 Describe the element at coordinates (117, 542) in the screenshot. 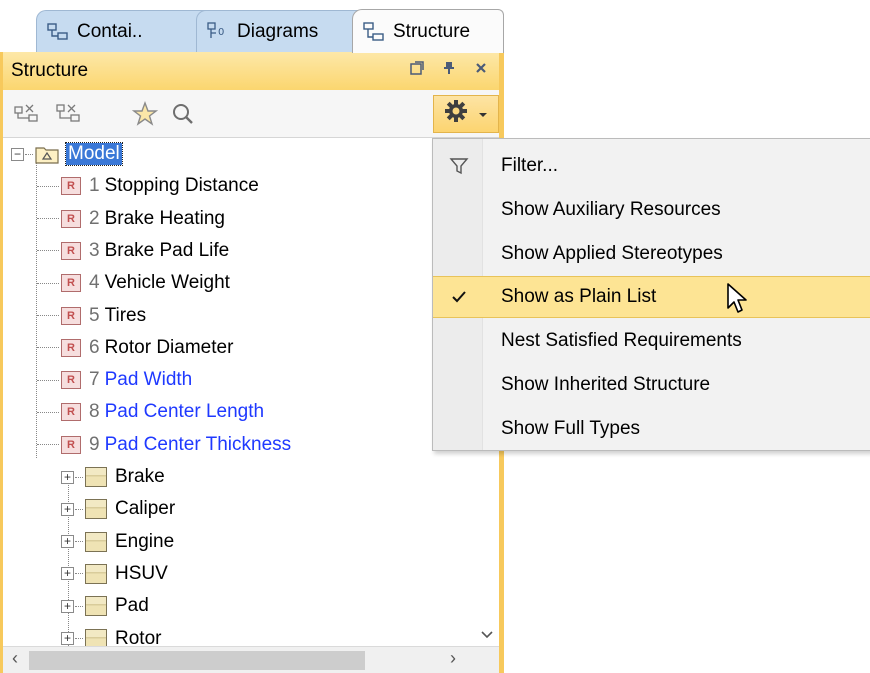

I see `tree-node-block: + Engine` at that location.